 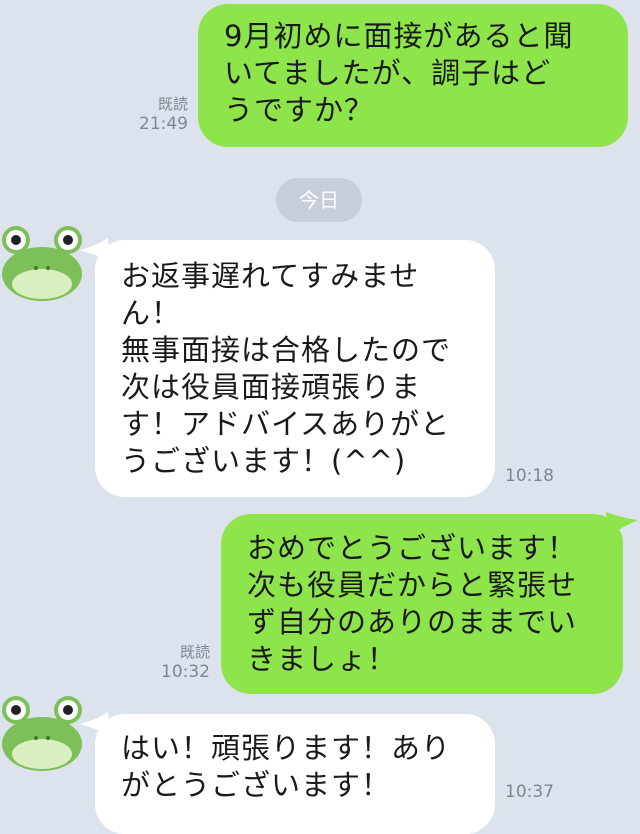 I want to click on incoming-message-bubble: はい！頑張ります！あり がとうございます！, so click(x=295, y=774).